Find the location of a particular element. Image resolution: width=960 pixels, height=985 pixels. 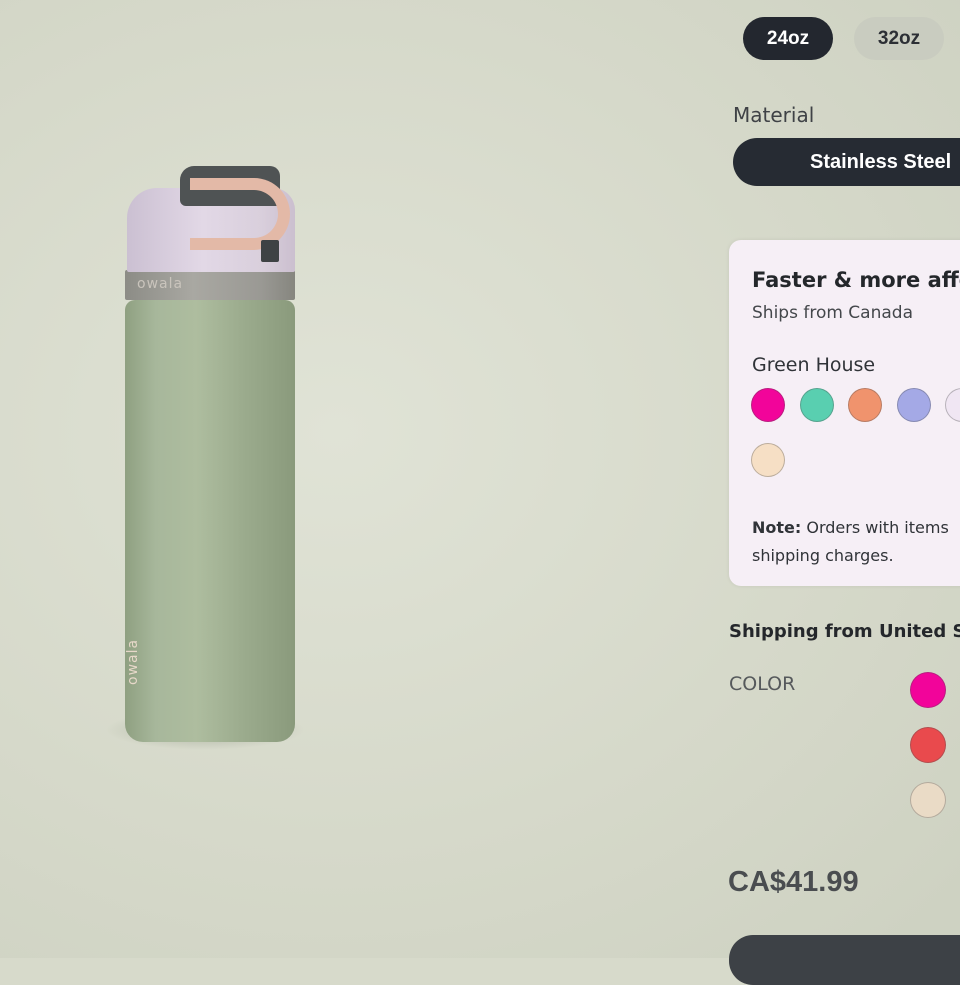

promo-note-line1: Orders with items is located at coordinates (875, 527).